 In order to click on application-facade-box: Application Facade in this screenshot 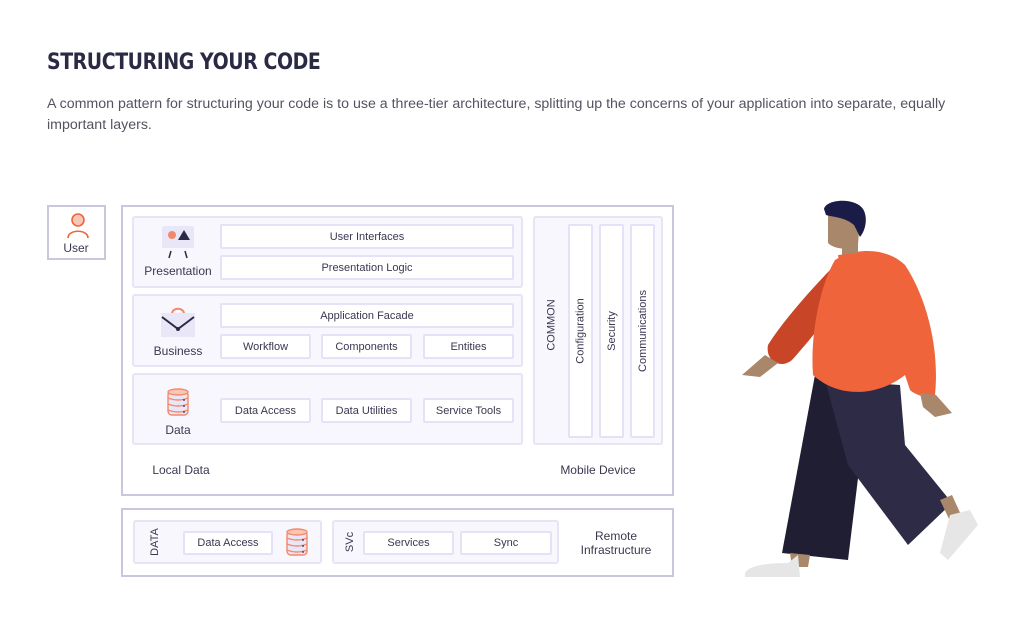, I will do `click(367, 315)`.